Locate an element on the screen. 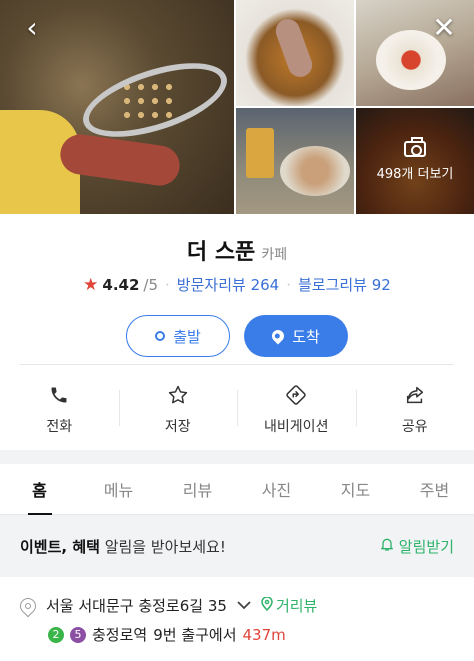  destination-button: 도착 is located at coordinates (296, 336).